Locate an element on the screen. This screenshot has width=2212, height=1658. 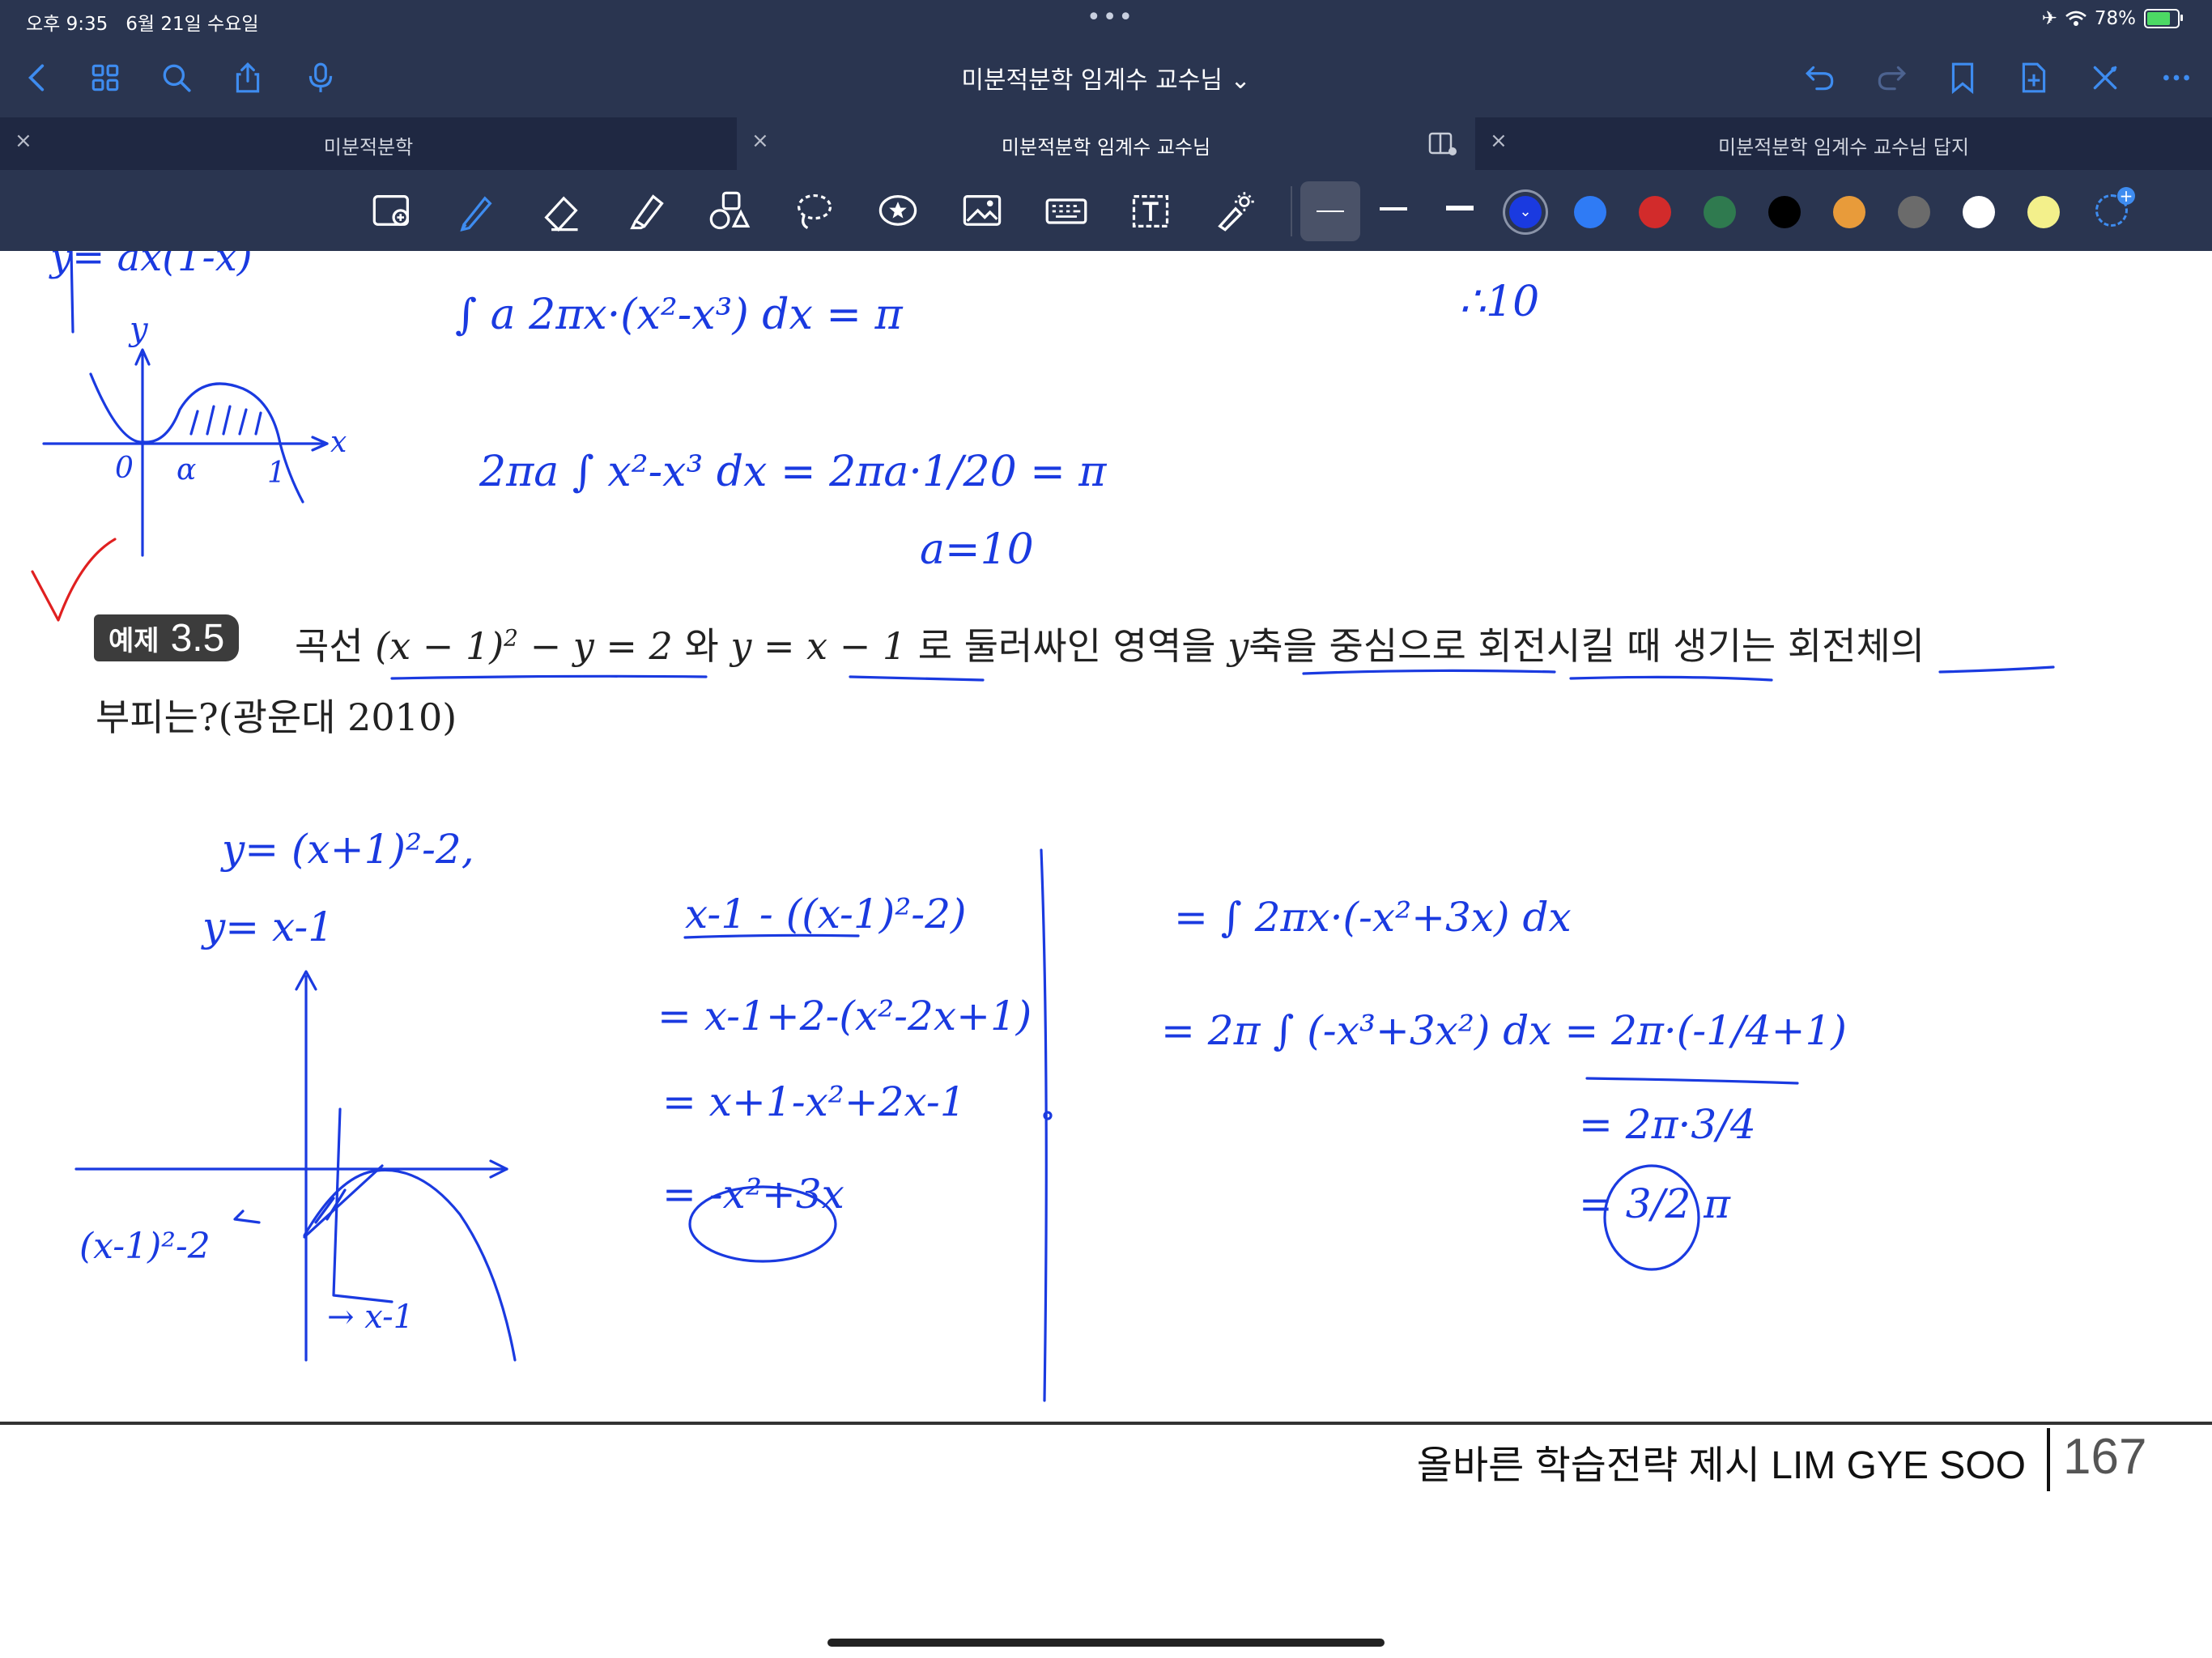
ink-graph-label-2: → x-1 is located at coordinates (370, 1317).